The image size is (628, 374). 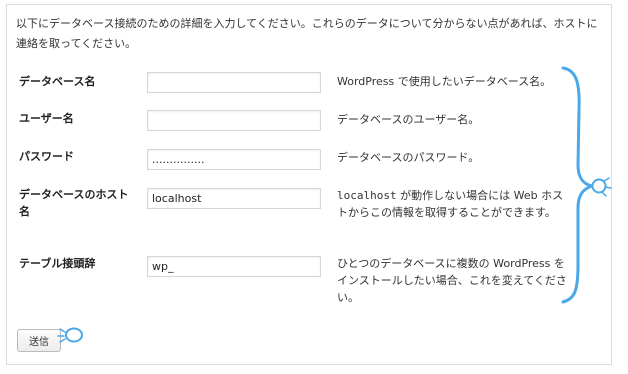 I want to click on password-description: データベースのパスワード。, so click(x=408, y=157).